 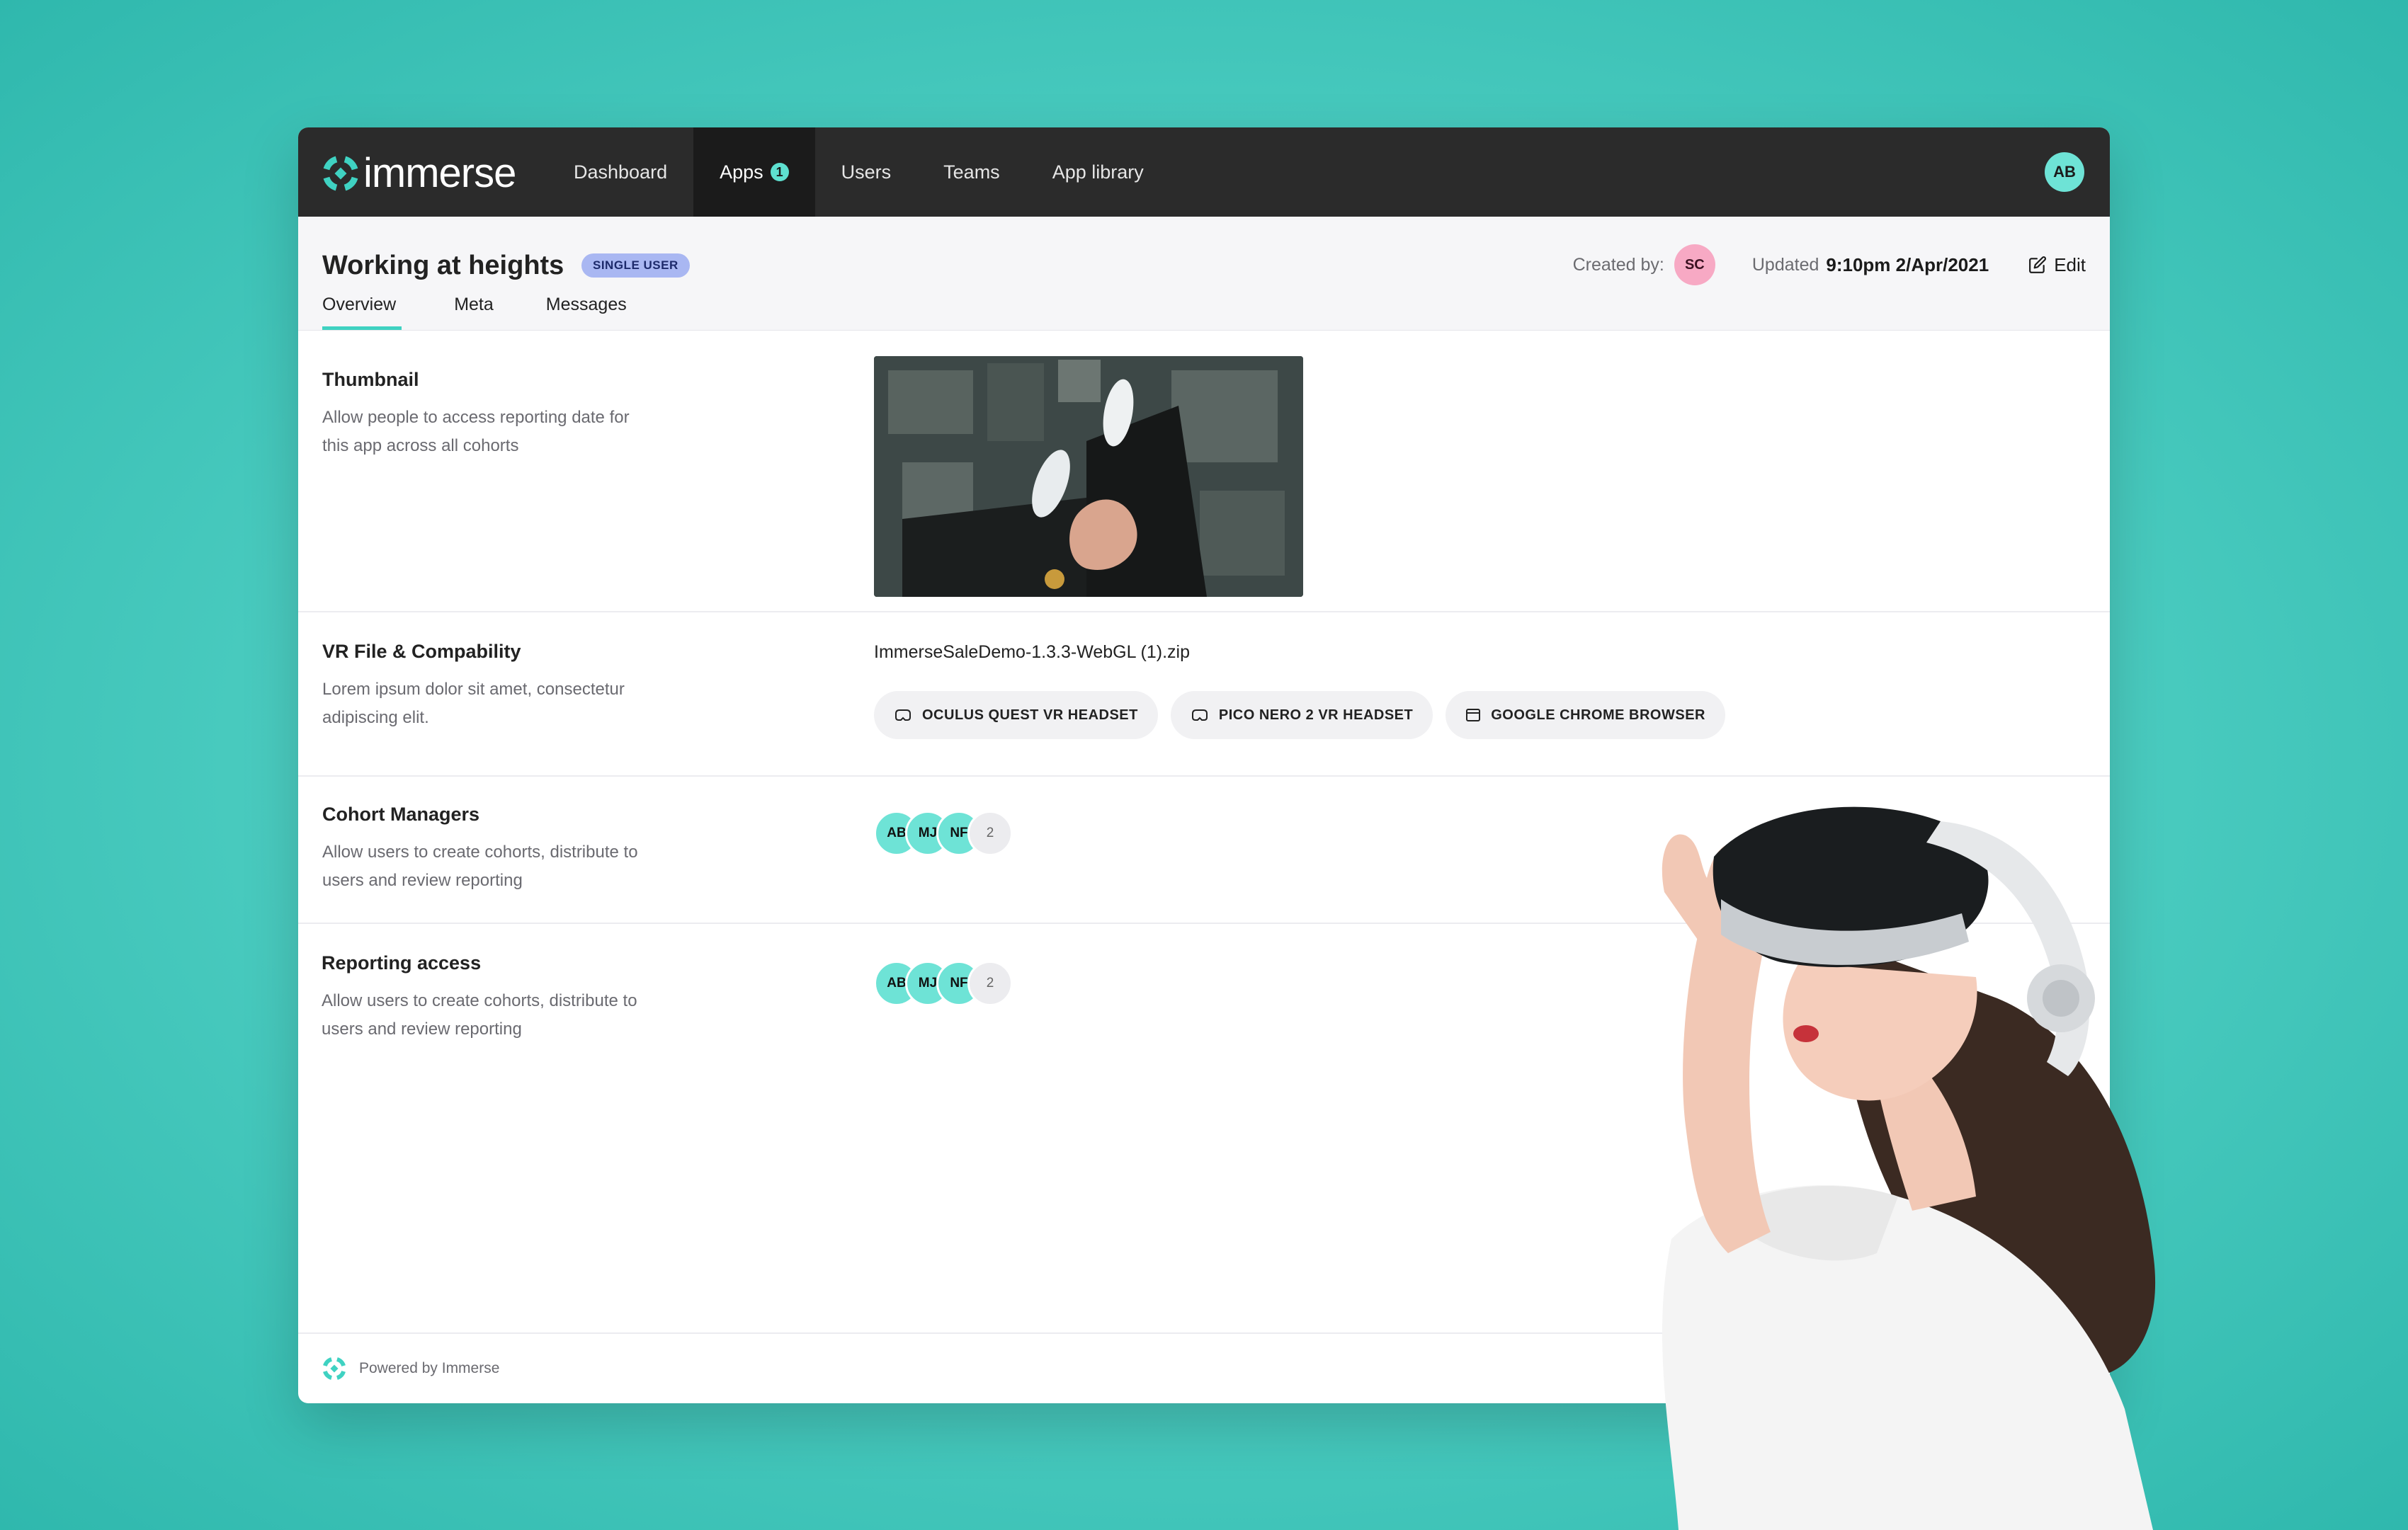 What do you see at coordinates (421, 651) in the screenshot?
I see `section-title: VR File & Compability` at bounding box center [421, 651].